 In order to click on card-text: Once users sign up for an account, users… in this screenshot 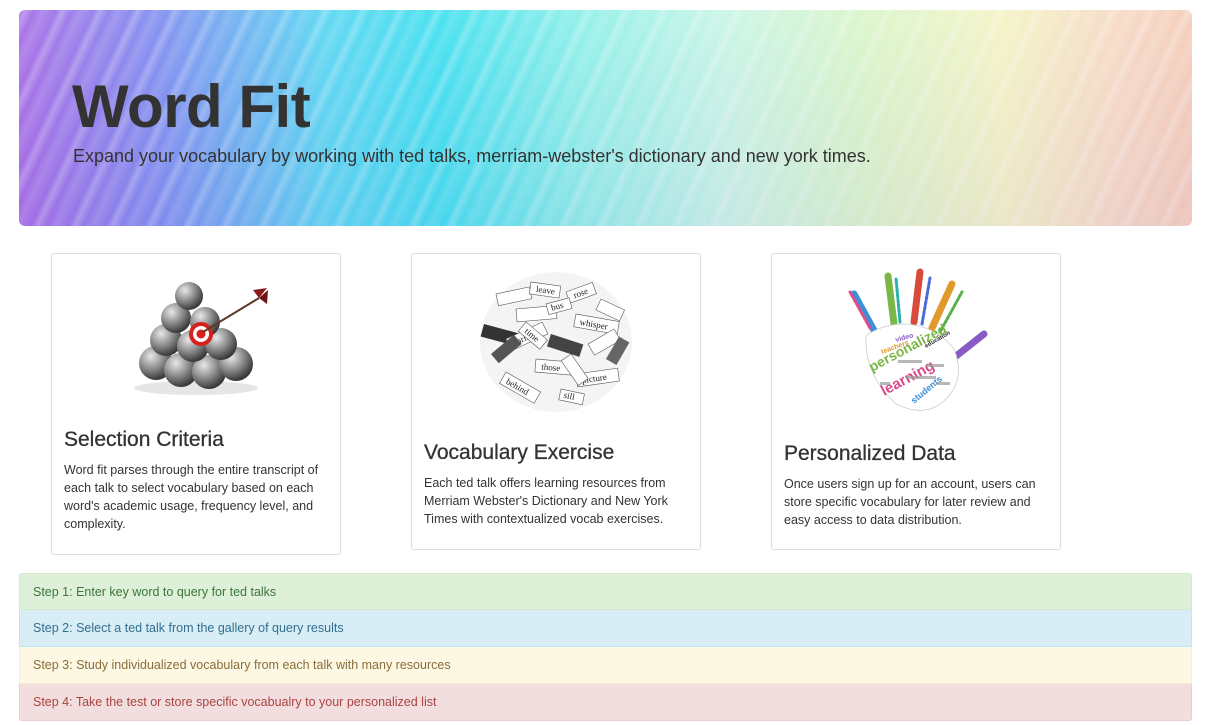, I will do `click(910, 502)`.